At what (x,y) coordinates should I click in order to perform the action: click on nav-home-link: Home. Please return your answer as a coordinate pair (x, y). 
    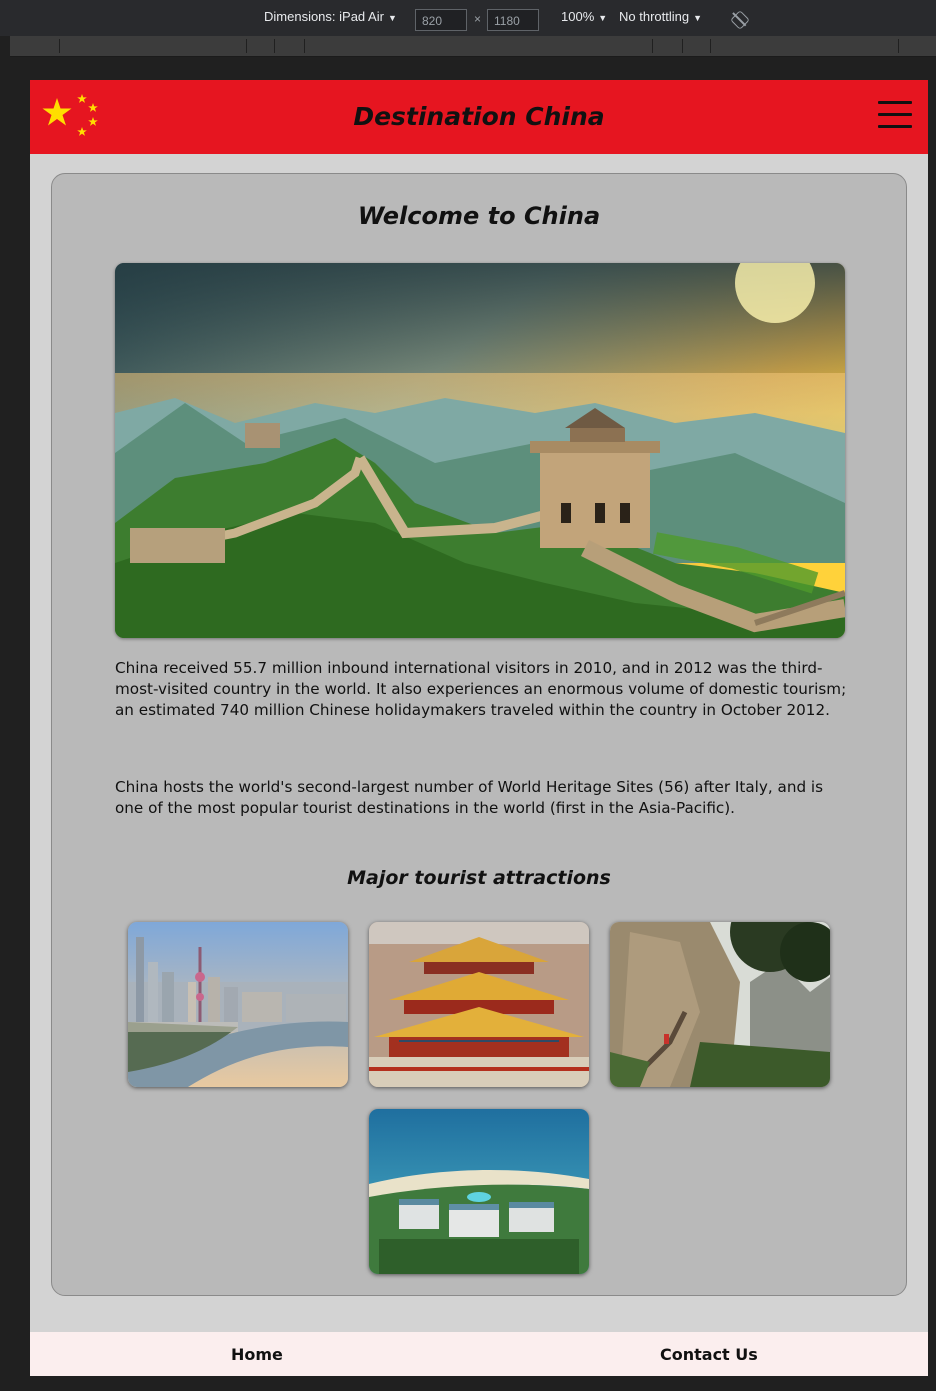
    Looking at the image, I should click on (257, 1354).